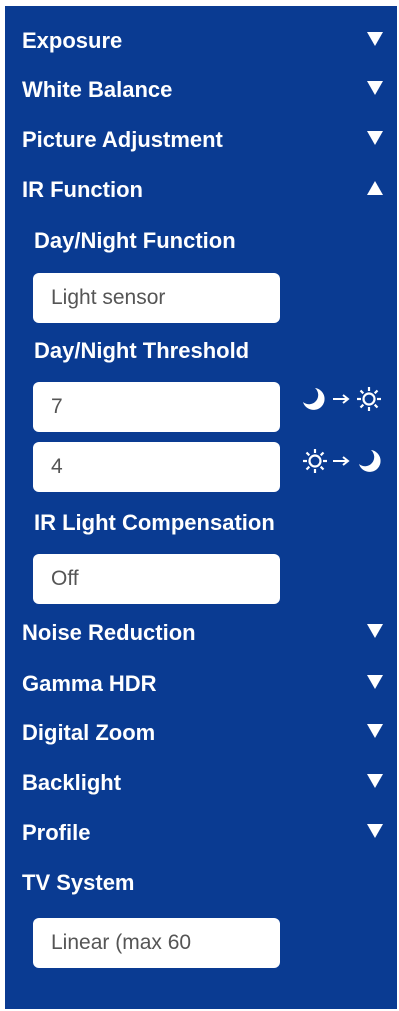 Image resolution: width=399 pixels, height=1011 pixels. I want to click on section-profile-label: Profile, so click(56, 832).